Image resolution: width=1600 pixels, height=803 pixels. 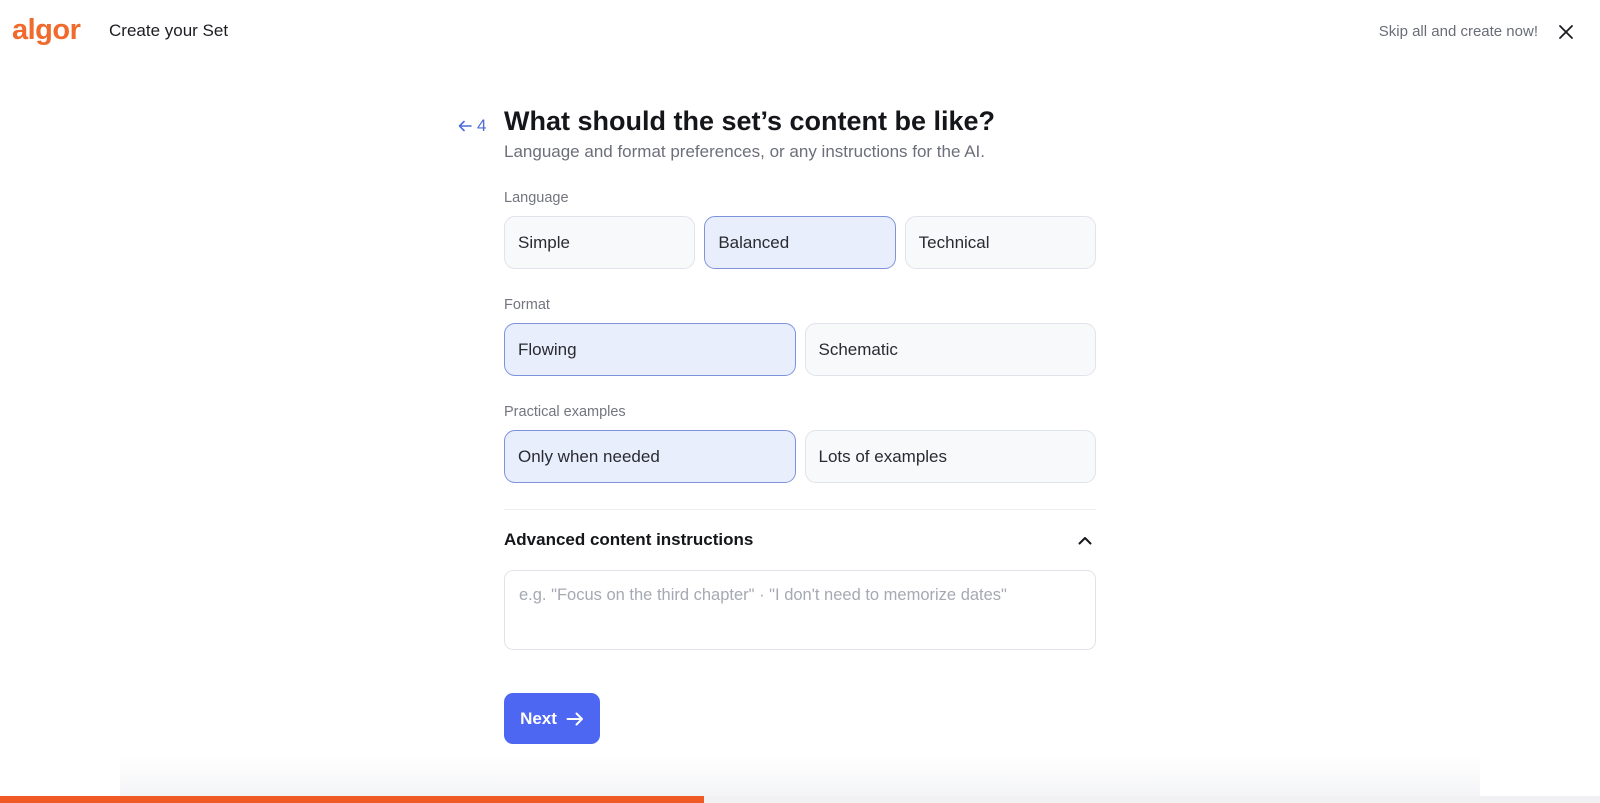 I want to click on close-button, so click(x=1566, y=32).